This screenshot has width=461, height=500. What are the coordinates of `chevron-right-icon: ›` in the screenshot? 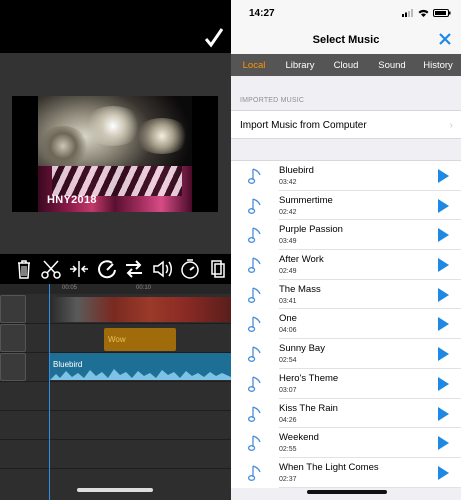 It's located at (451, 125).